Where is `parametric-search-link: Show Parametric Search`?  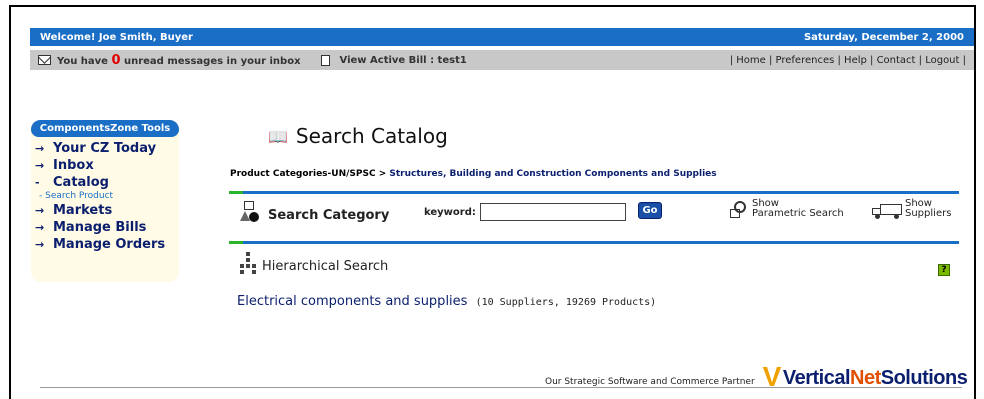 parametric-search-link: Show Parametric Search is located at coordinates (787, 209).